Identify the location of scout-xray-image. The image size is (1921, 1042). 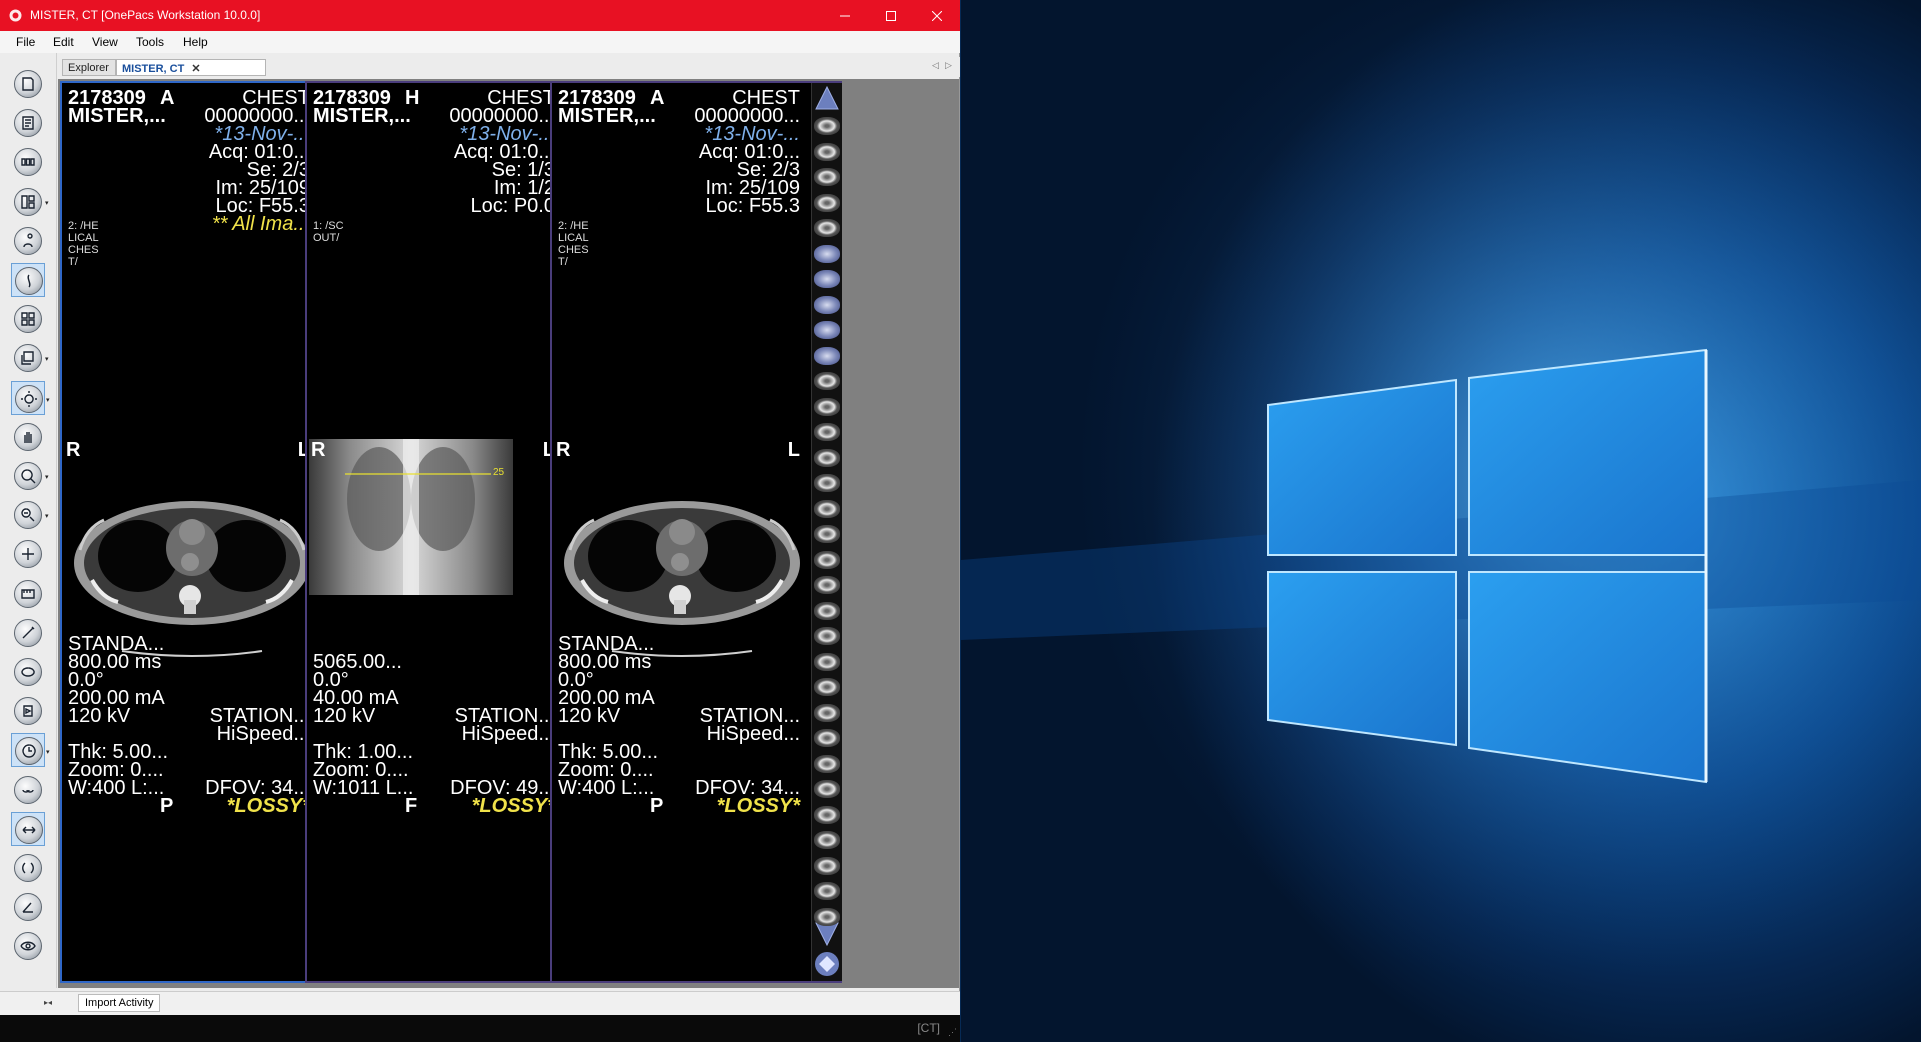
(411, 517).